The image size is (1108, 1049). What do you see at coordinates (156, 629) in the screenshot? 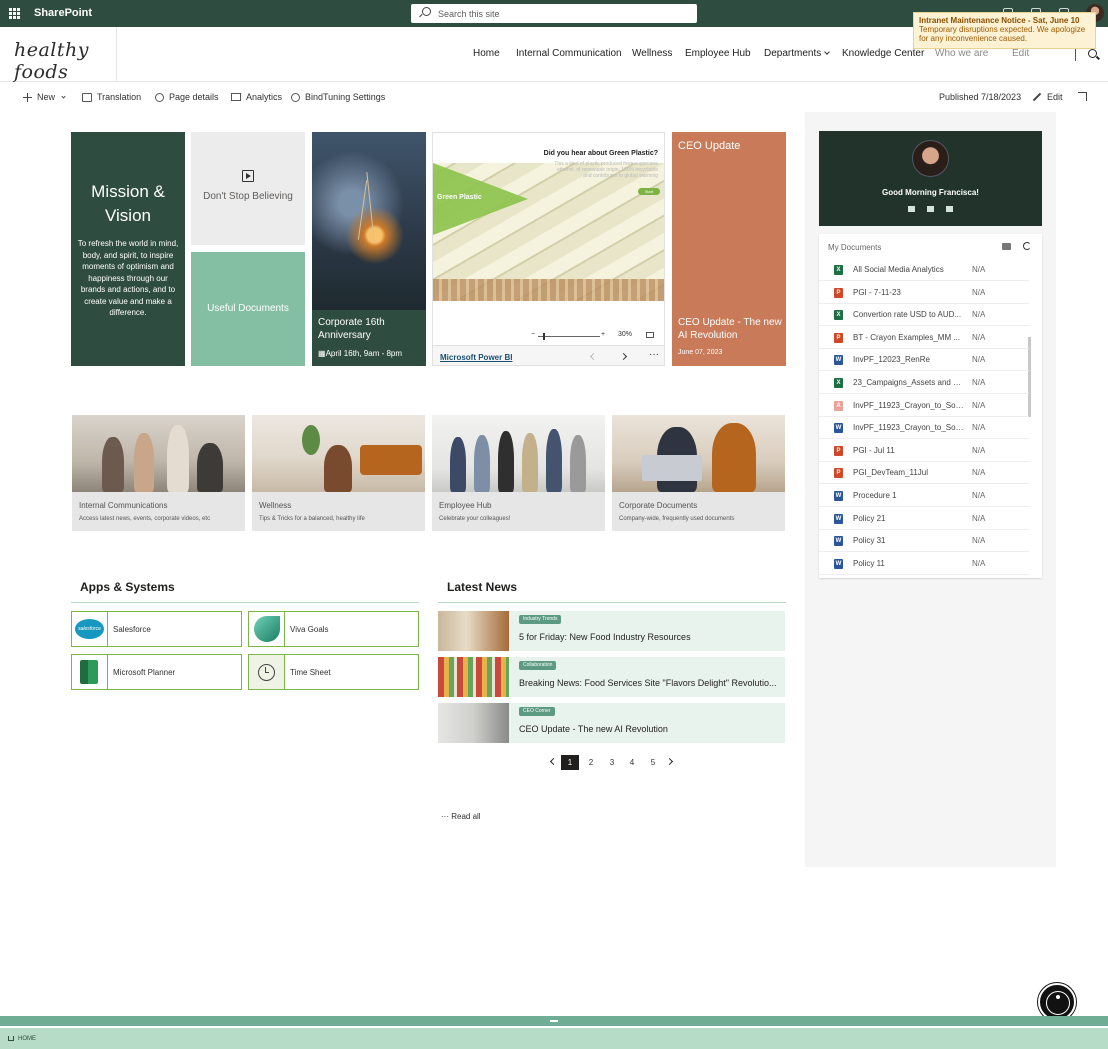
I see `app-salesforce: salesforce Salesforce` at bounding box center [156, 629].